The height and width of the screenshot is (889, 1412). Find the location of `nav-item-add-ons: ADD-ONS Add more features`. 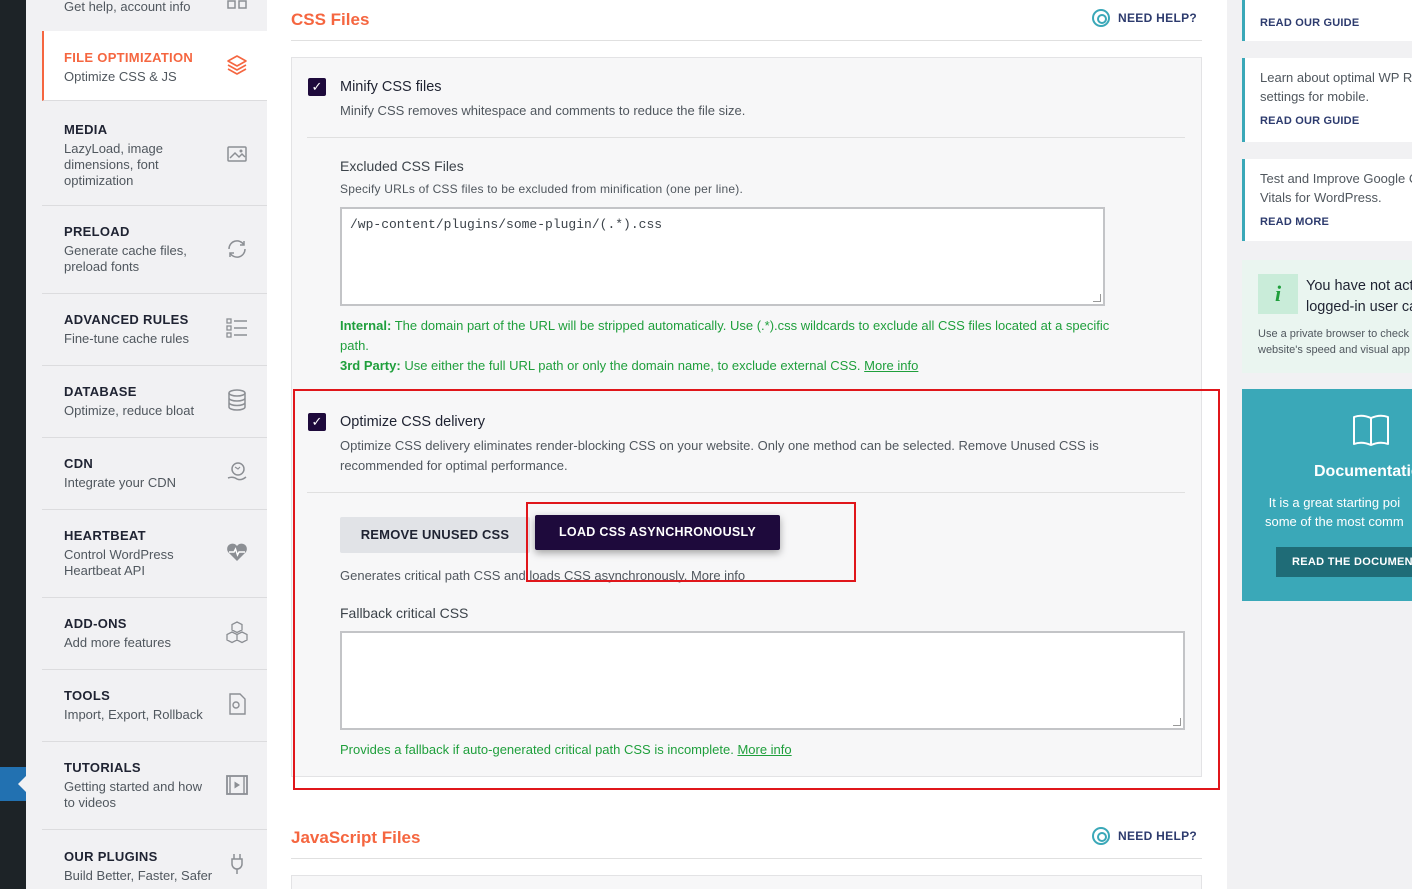

nav-item-add-ons: ADD-ONS Add more features is located at coordinates (154, 634).